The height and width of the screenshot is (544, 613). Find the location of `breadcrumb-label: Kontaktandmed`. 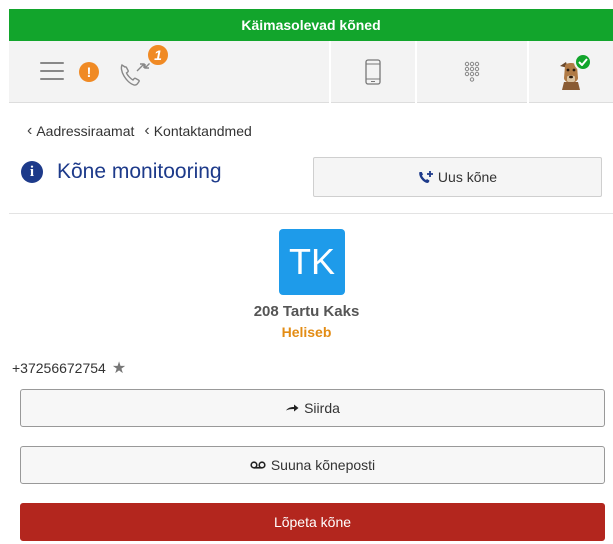

breadcrumb-label: Kontaktandmed is located at coordinates (202, 131).